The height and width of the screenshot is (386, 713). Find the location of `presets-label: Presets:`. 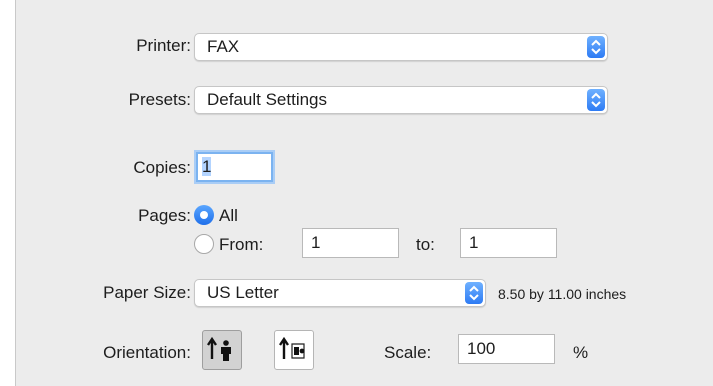

presets-label: Presets: is located at coordinates (159, 99).